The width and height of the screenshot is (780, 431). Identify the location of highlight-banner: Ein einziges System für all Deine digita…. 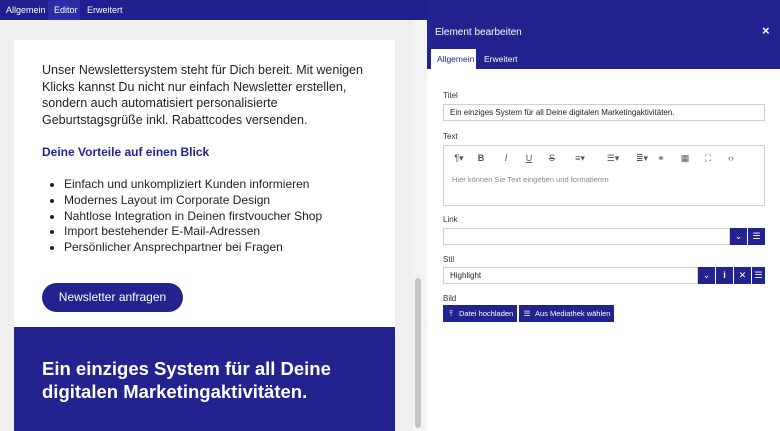
(204, 379).